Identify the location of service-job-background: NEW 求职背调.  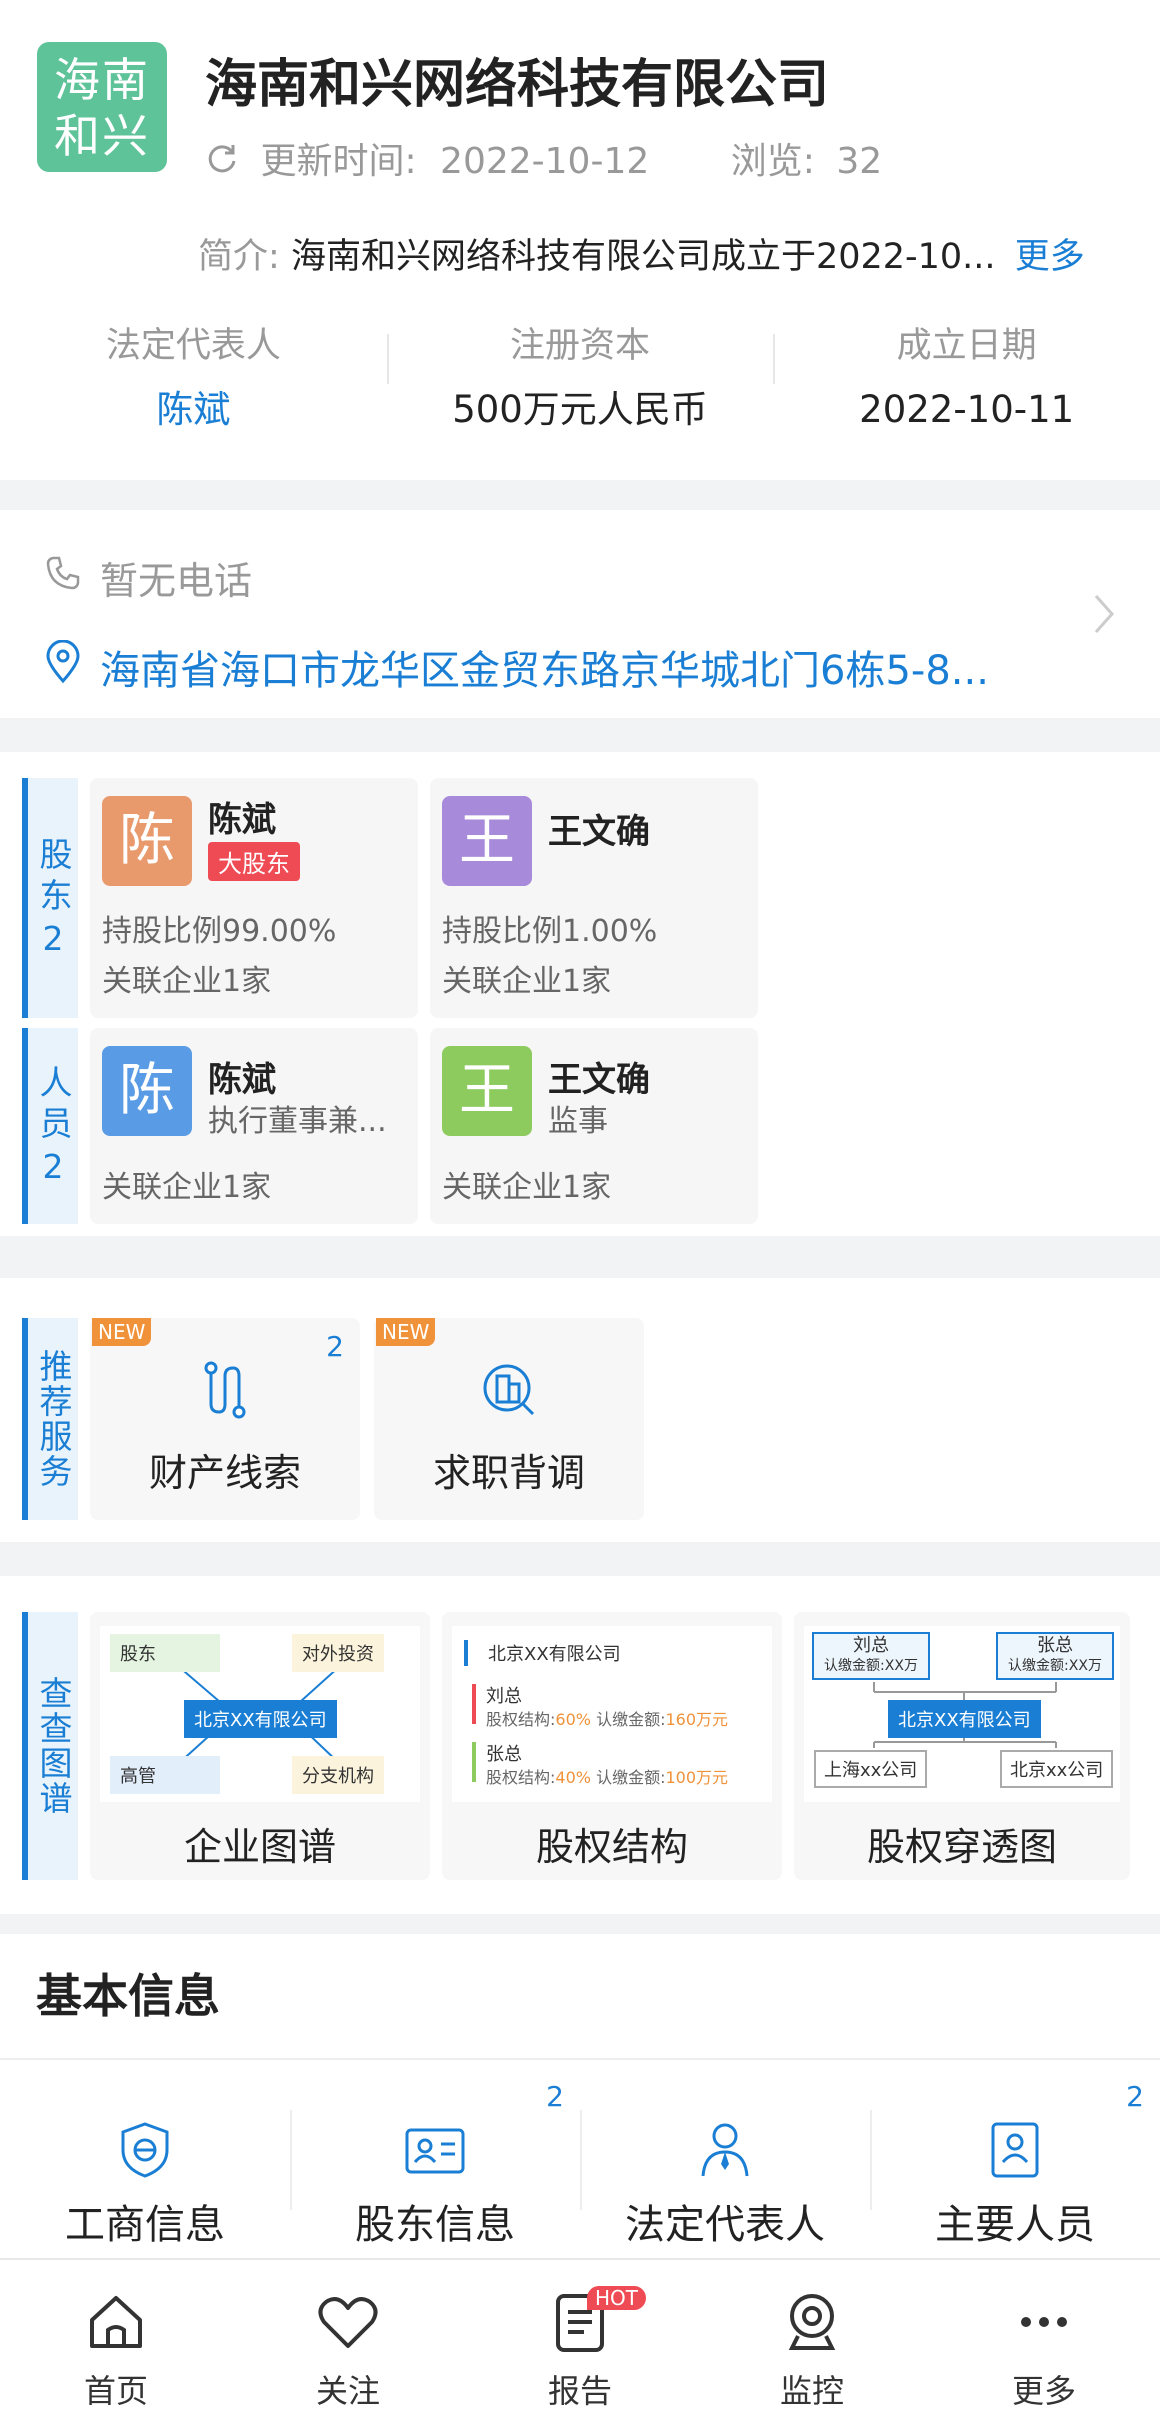
(509, 1419).